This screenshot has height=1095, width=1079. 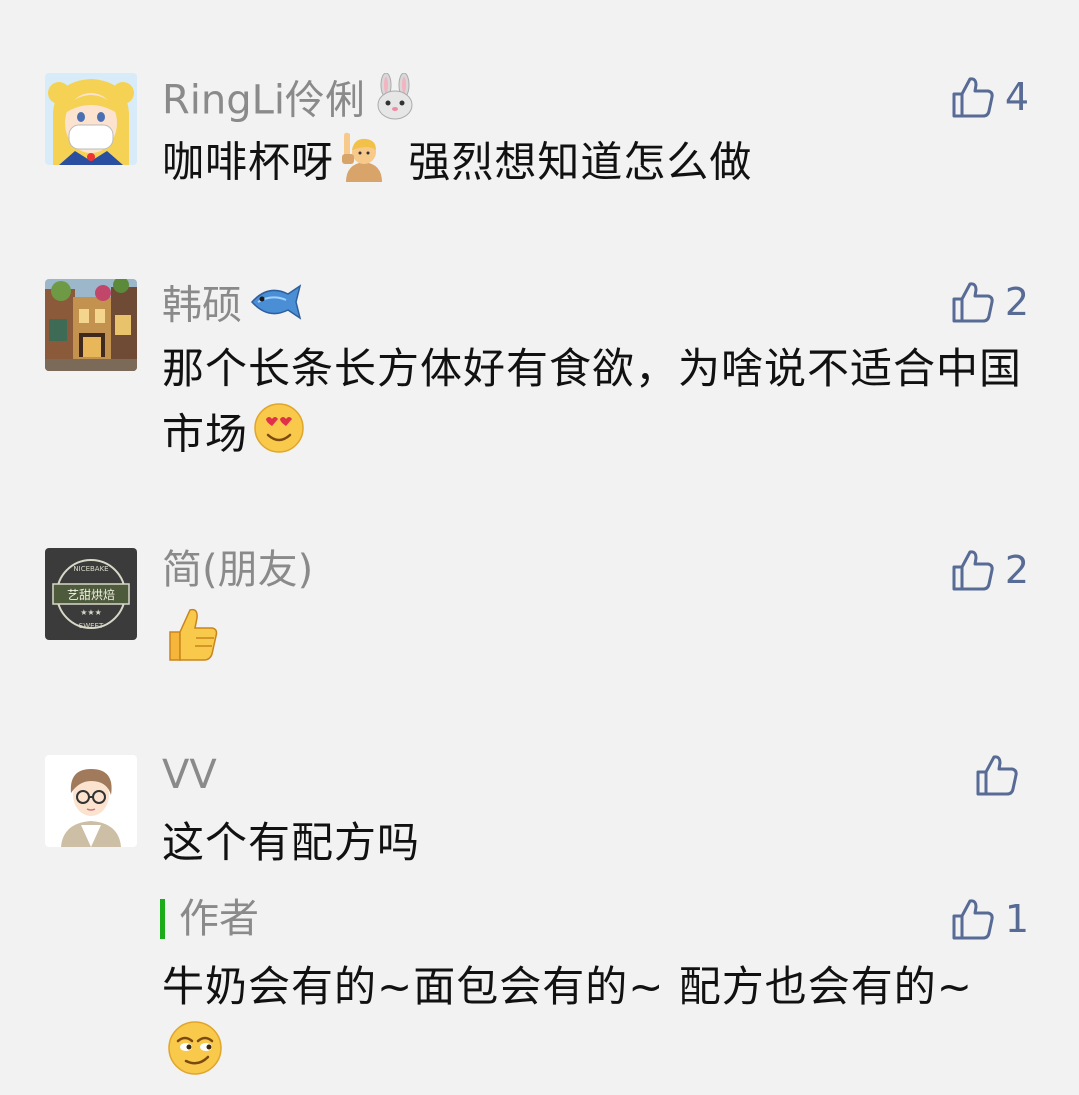 I want to click on avatar-logo-text: 艺甜烘焙, so click(x=91, y=594).